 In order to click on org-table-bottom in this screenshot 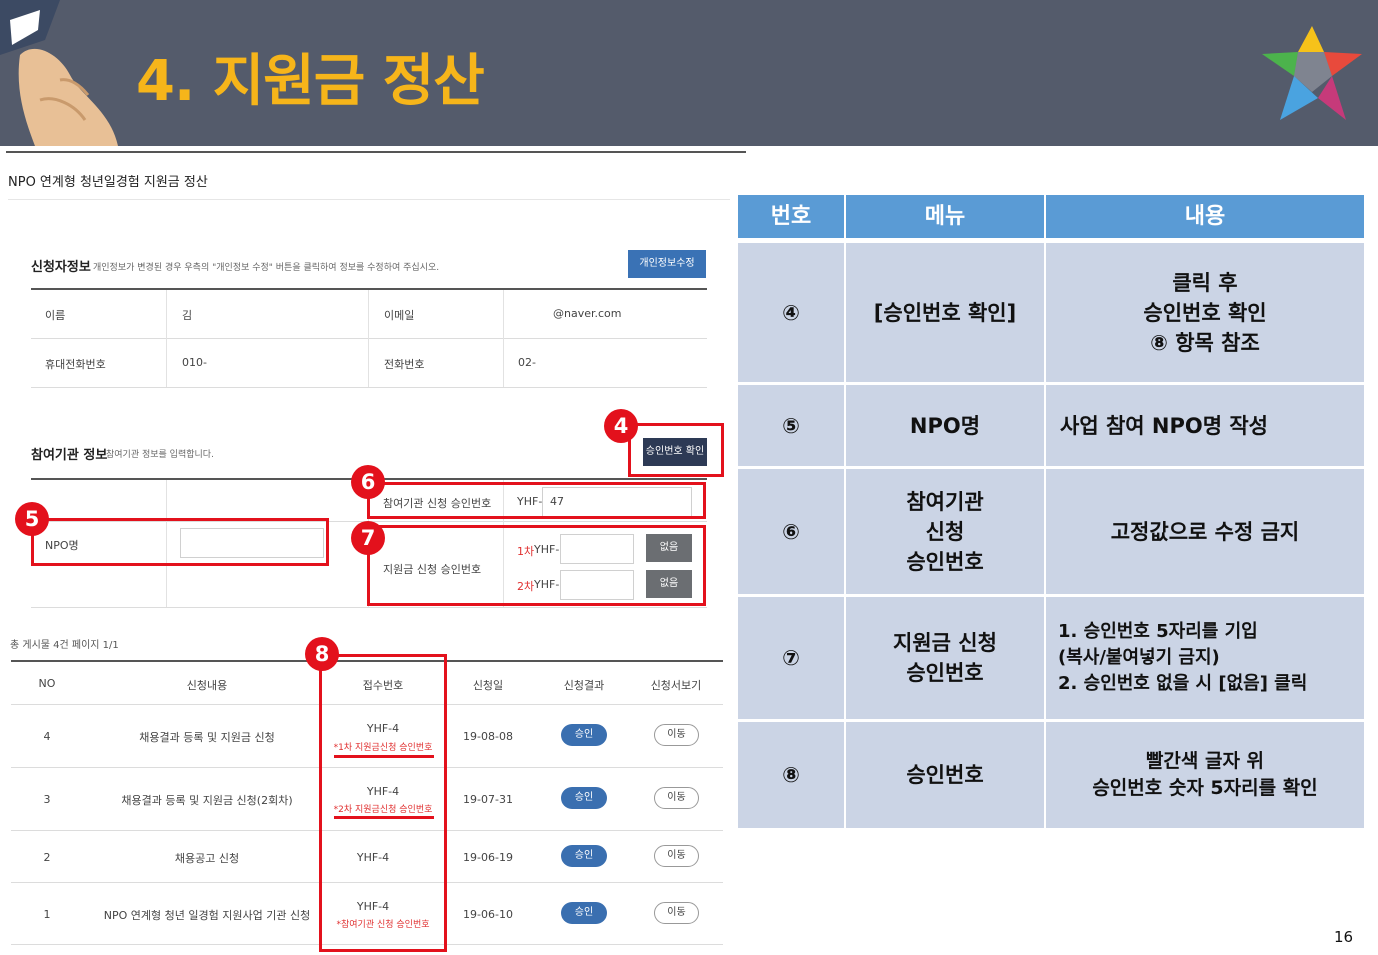, I will do `click(369, 607)`.